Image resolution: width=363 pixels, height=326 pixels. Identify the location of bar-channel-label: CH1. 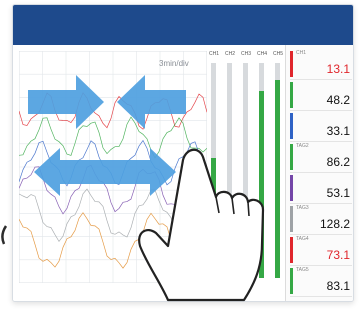
(213, 54).